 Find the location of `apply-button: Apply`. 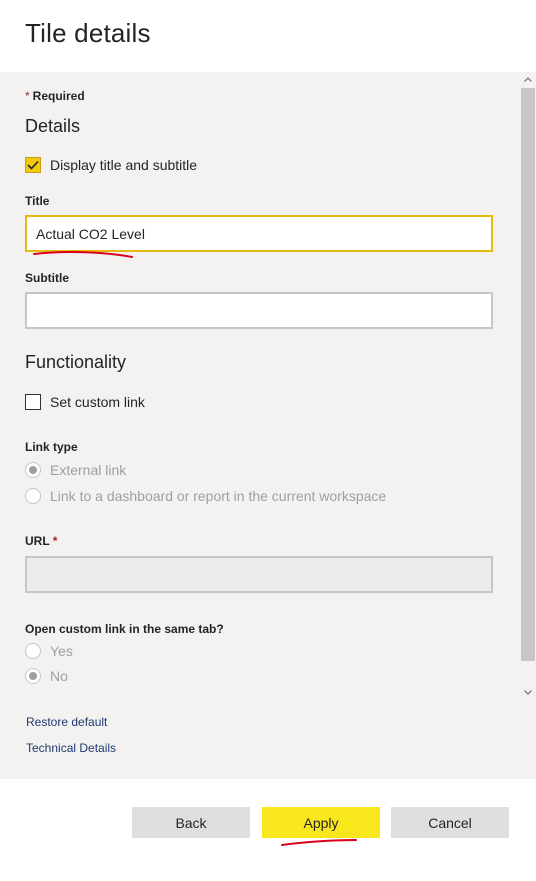

apply-button: Apply is located at coordinates (321, 822).